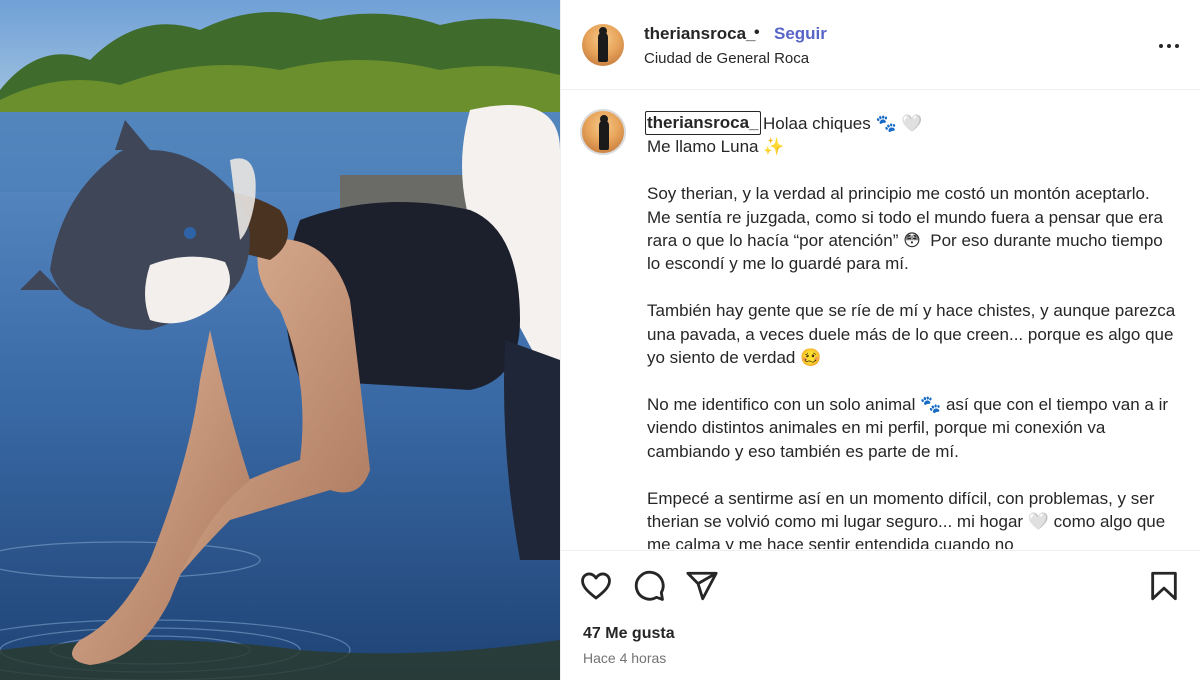 The height and width of the screenshot is (680, 1200). I want to click on share-icon, so click(702, 586).